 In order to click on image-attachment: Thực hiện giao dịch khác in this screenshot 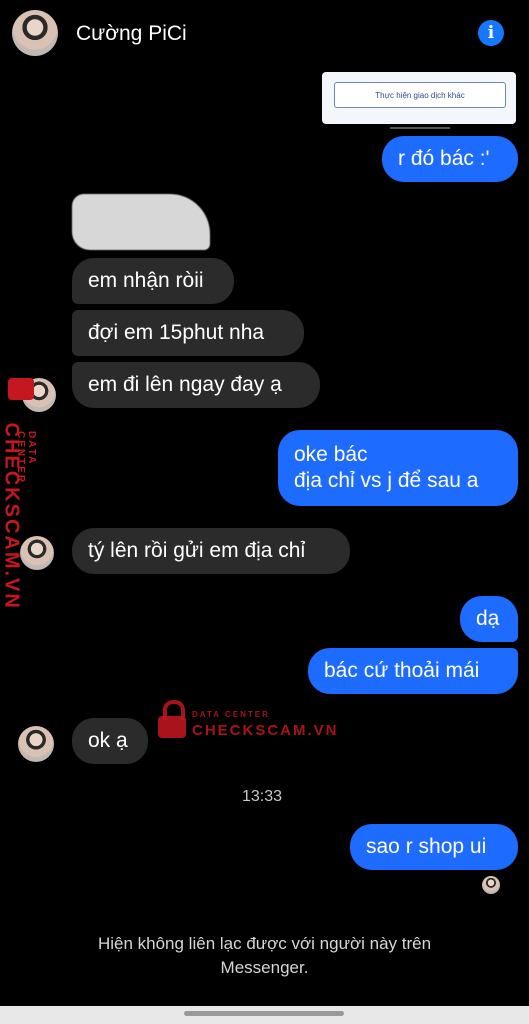, I will do `click(419, 98)`.